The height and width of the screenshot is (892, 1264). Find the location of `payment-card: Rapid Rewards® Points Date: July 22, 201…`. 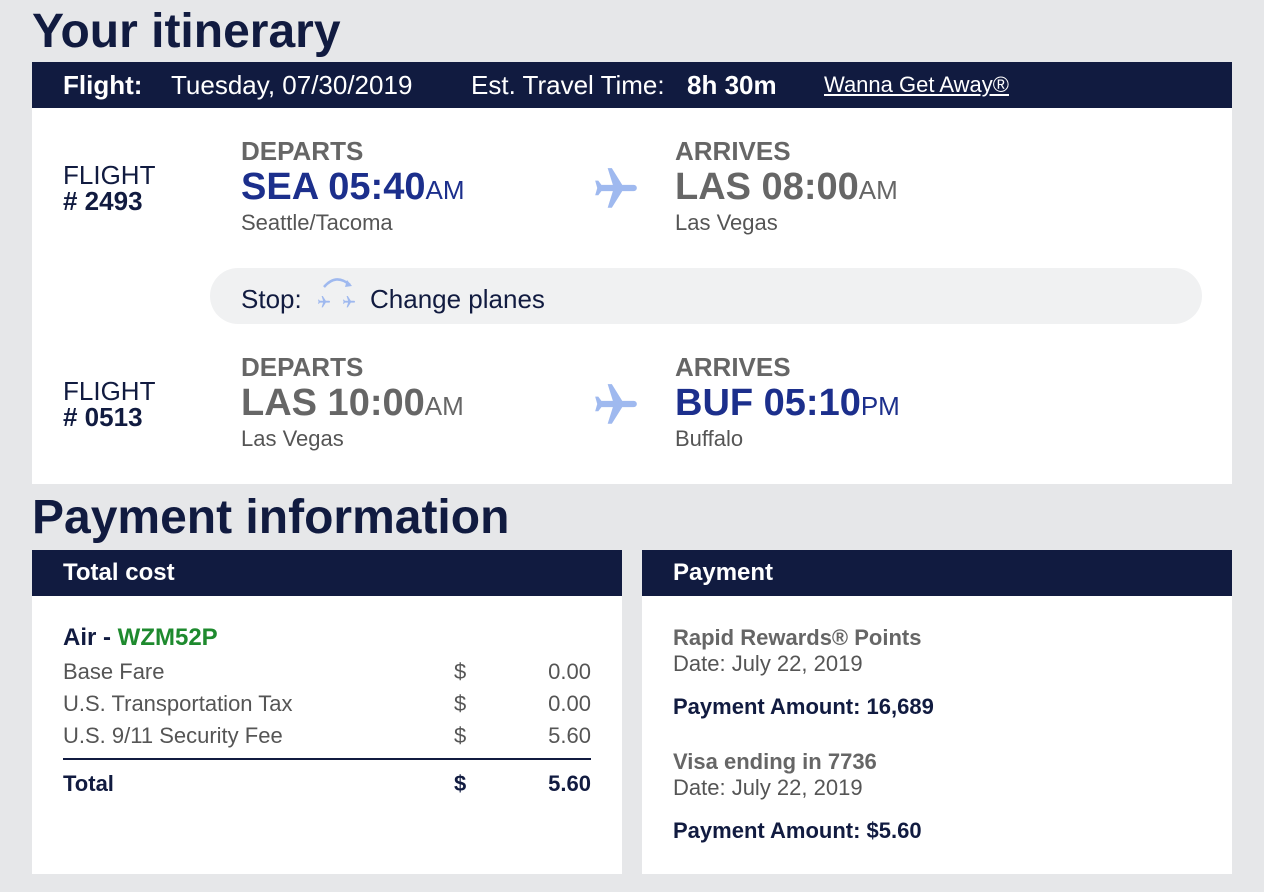

payment-card: Rapid Rewards® Points Date: July 22, 201… is located at coordinates (937, 735).